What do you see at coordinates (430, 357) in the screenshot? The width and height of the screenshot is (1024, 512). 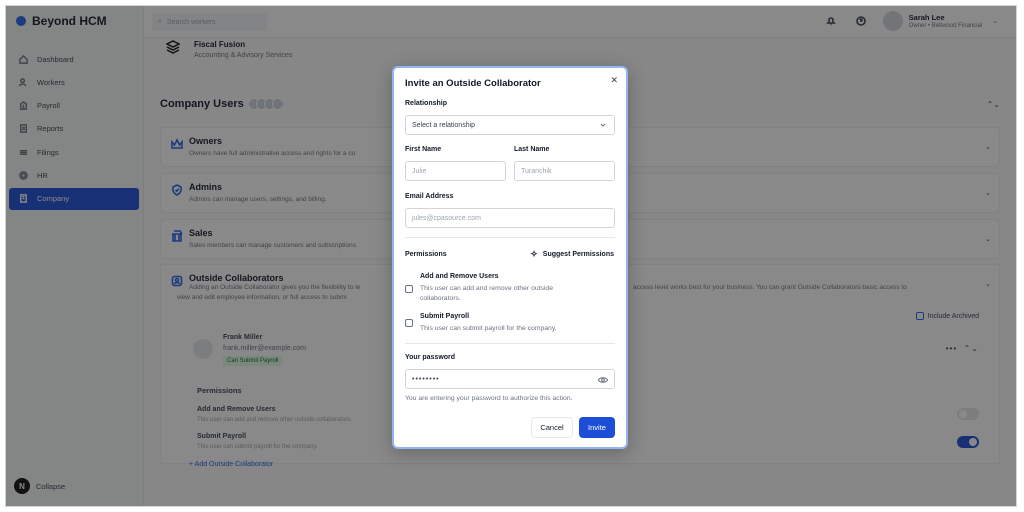 I see `password-label: Your password` at bounding box center [430, 357].